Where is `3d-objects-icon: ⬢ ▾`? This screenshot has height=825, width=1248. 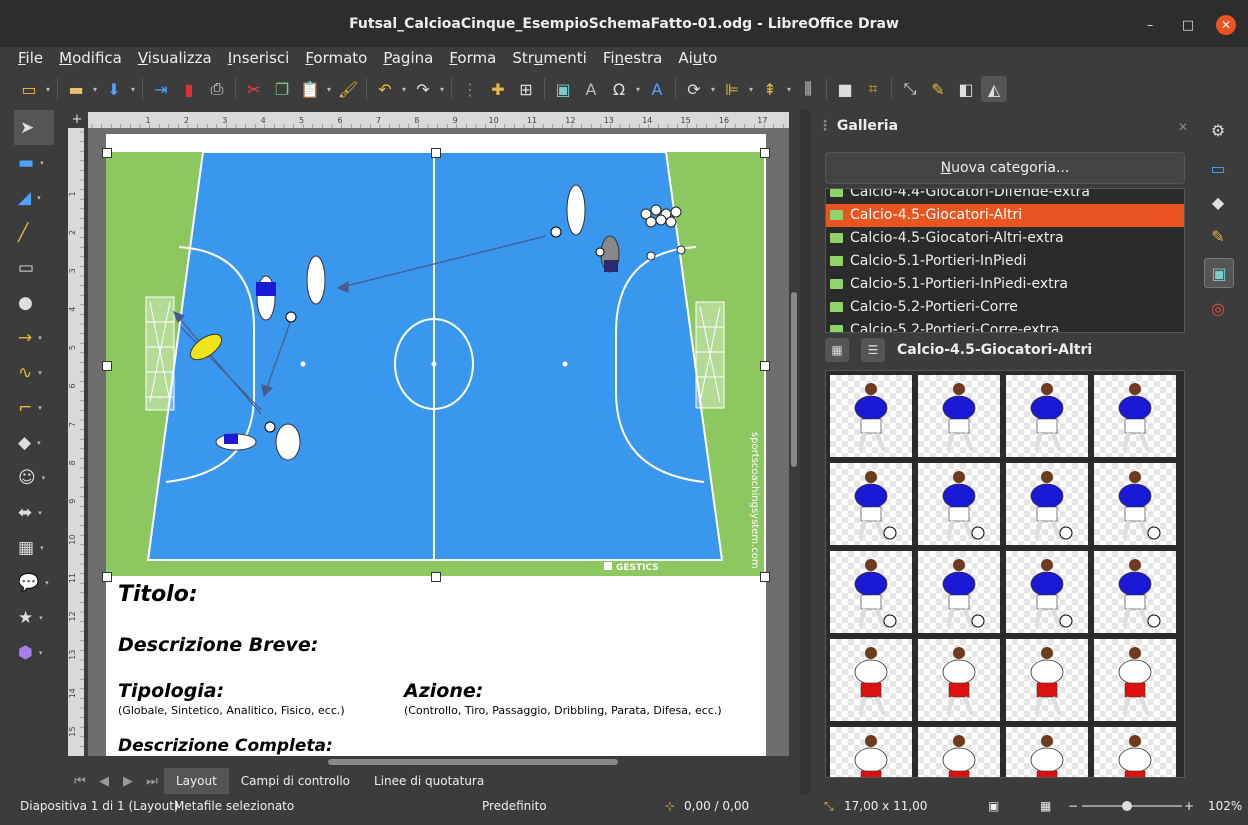 3d-objects-icon: ⬢ ▾ is located at coordinates (35, 652).